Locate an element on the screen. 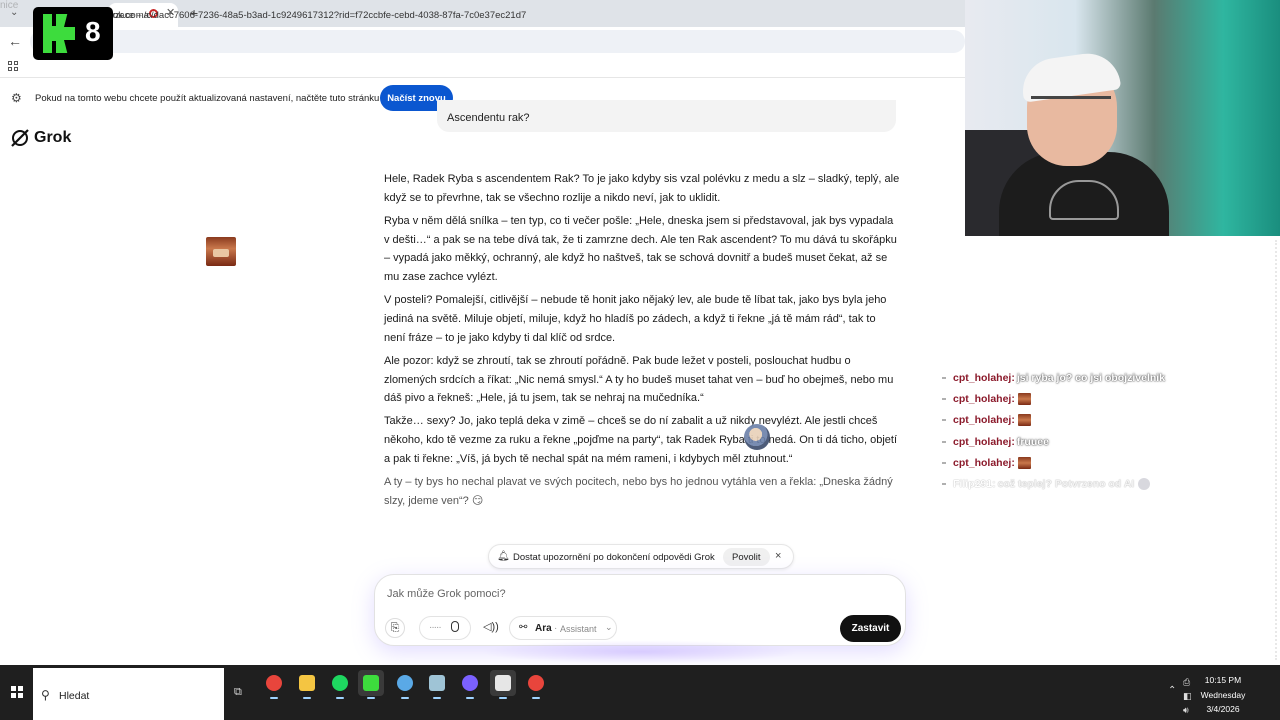 This screenshot has width=1280, height=720. discord-icon is located at coordinates (470, 683).